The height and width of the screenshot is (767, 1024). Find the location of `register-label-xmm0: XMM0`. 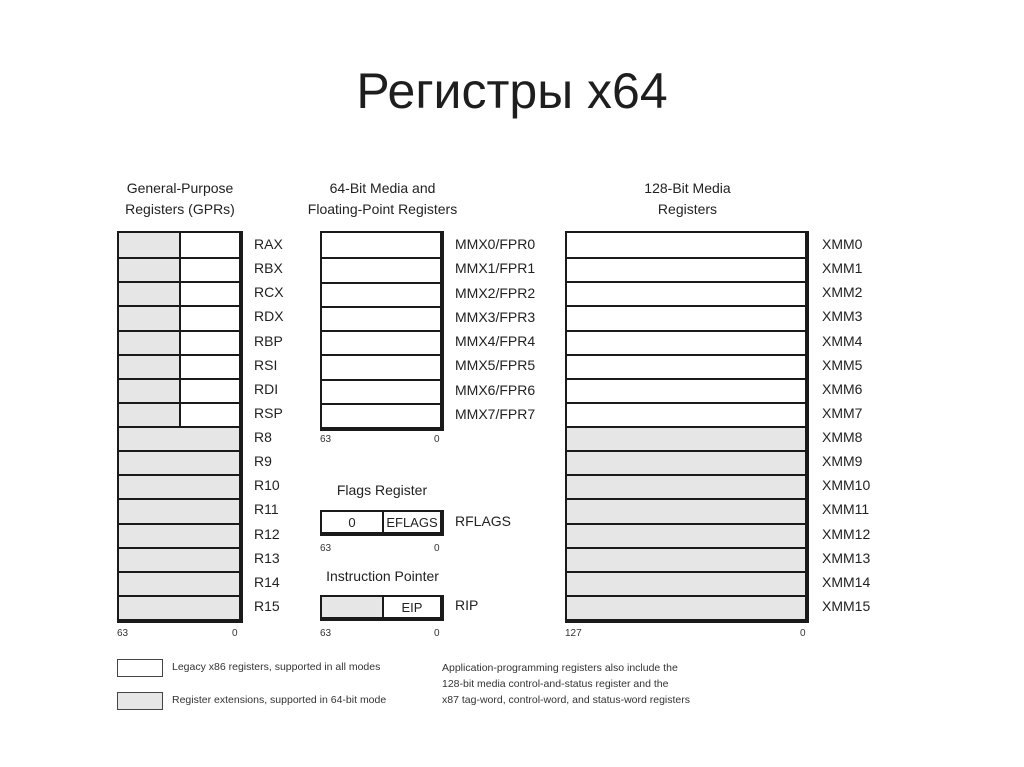

register-label-xmm0: XMM0 is located at coordinates (842, 244).